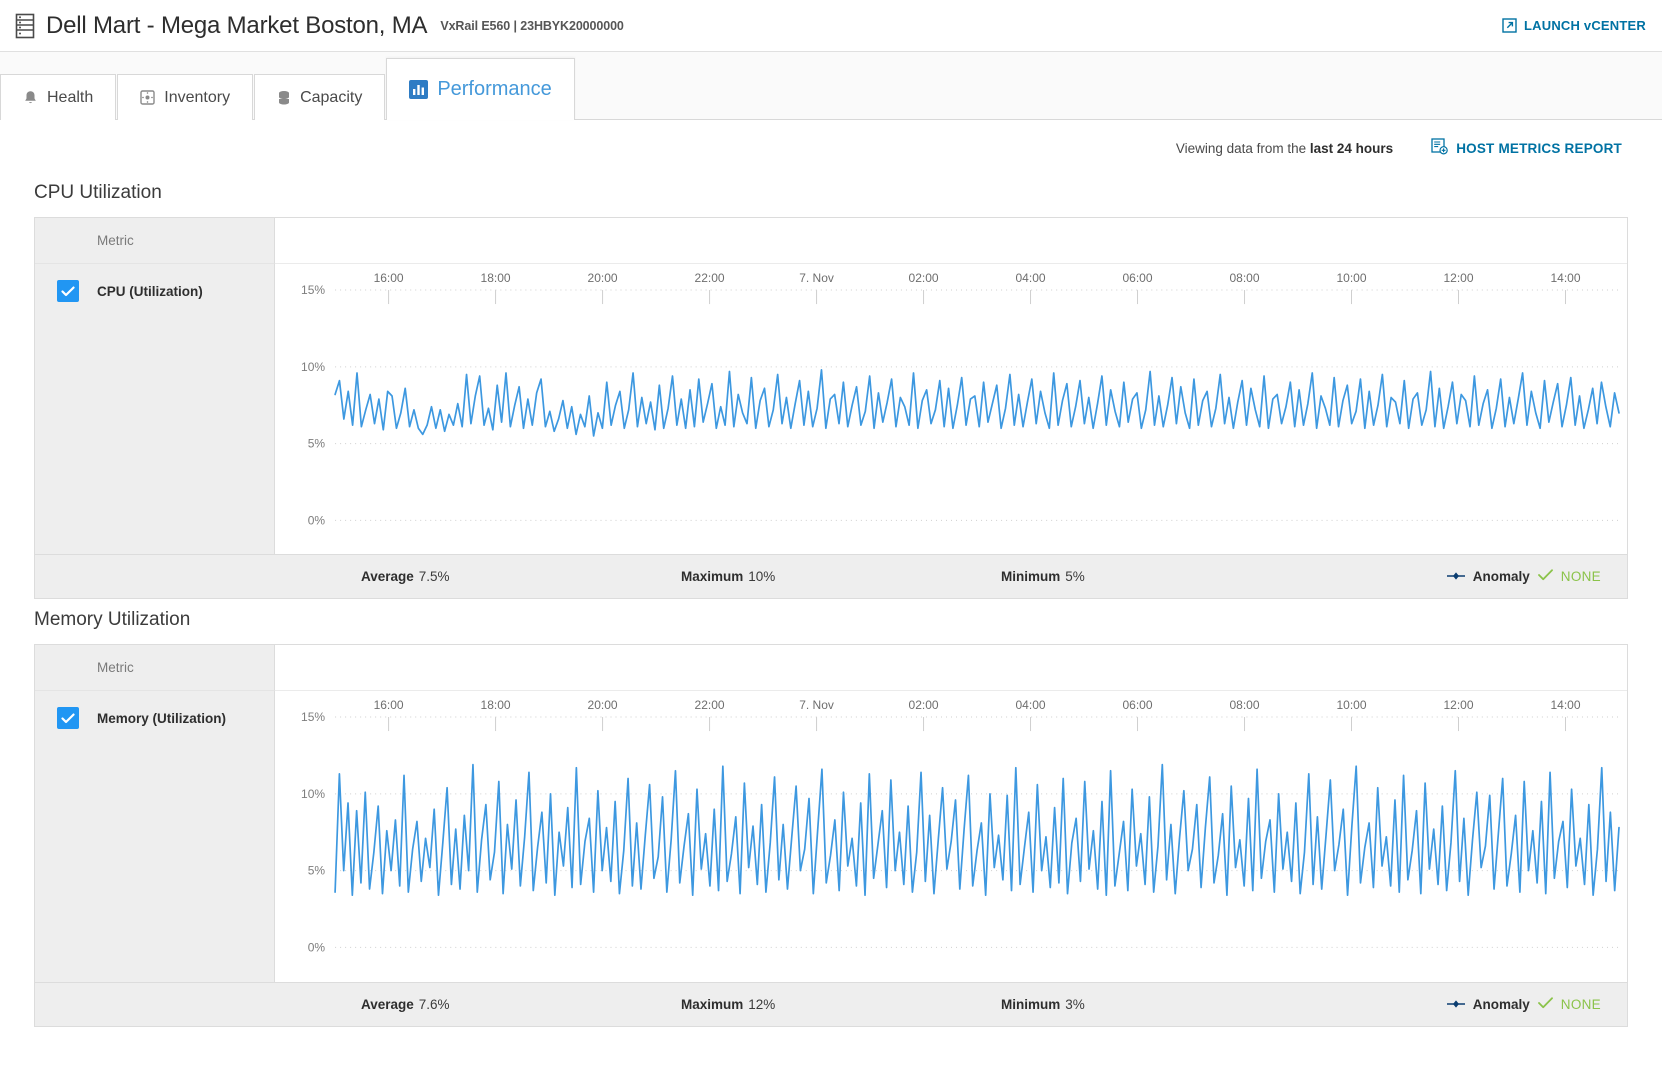 This screenshot has width=1662, height=1066. Describe the element at coordinates (155, 241) in the screenshot. I see `cpu-metric-column-header: Metric` at that location.